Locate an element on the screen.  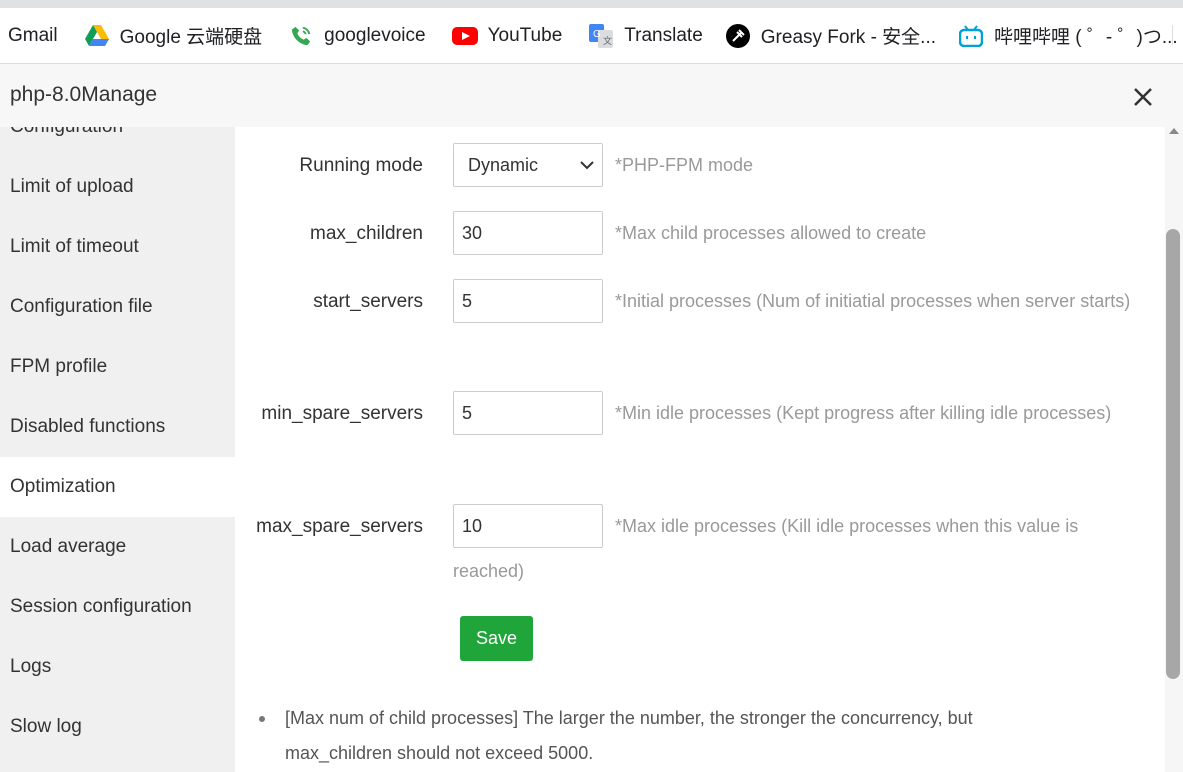
sidebar-item-limit-of-upload: Limit of upload is located at coordinates (117, 187).